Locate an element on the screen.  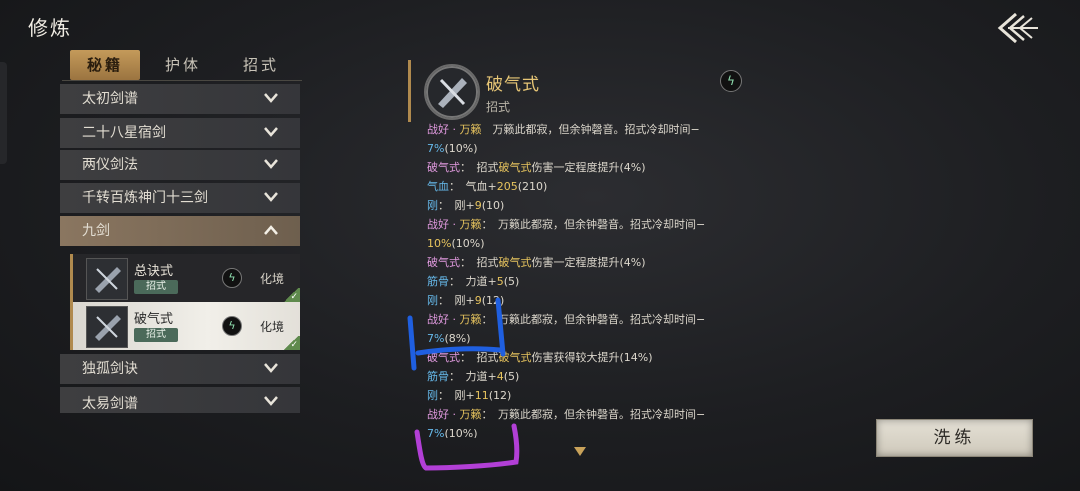
effect-line: 破气式： 招式破气式伤害一定程度提升(4%) is located at coordinates (587, 167).